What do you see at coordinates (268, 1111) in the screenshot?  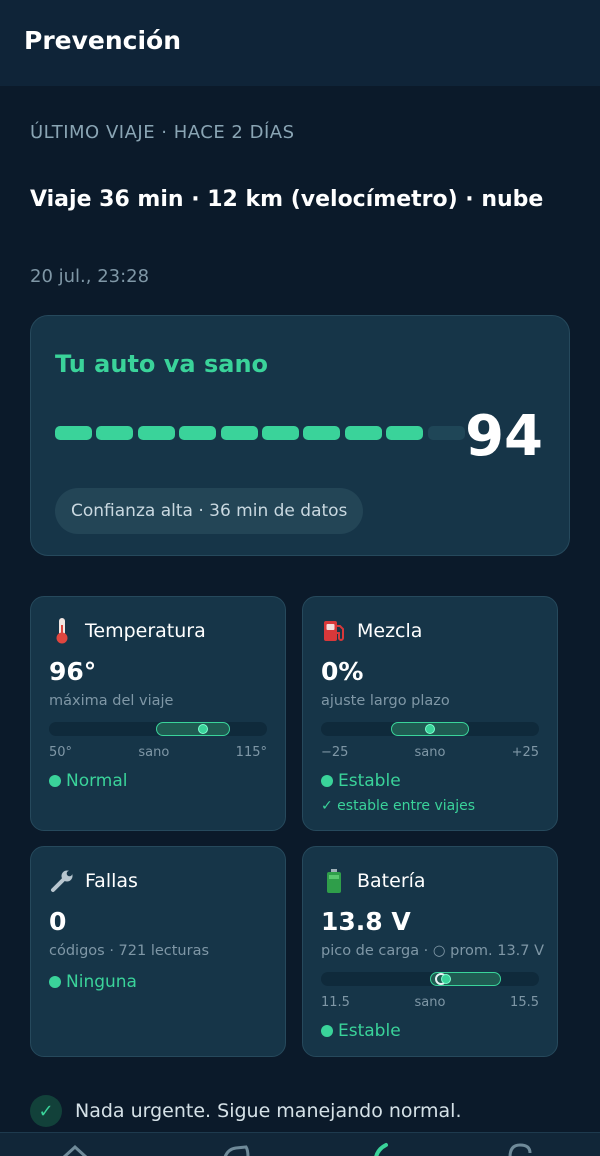 I see `summary-message-text: Nada urgente. Sigue manejando normal.` at bounding box center [268, 1111].